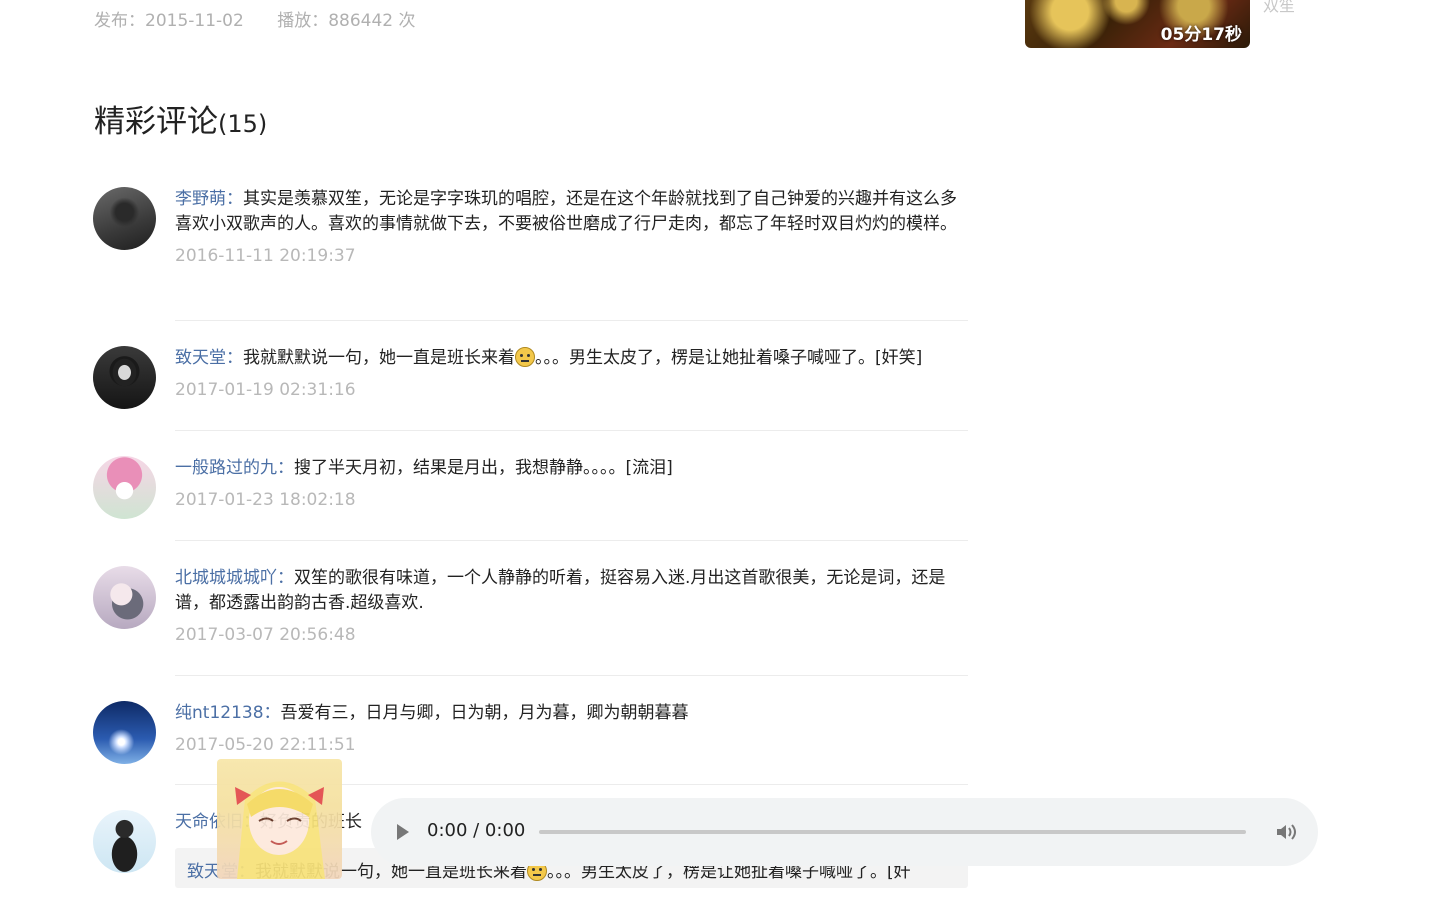  I want to click on song-meta: 发布：2015-11-02 播放：886442 次, so click(269, 18).